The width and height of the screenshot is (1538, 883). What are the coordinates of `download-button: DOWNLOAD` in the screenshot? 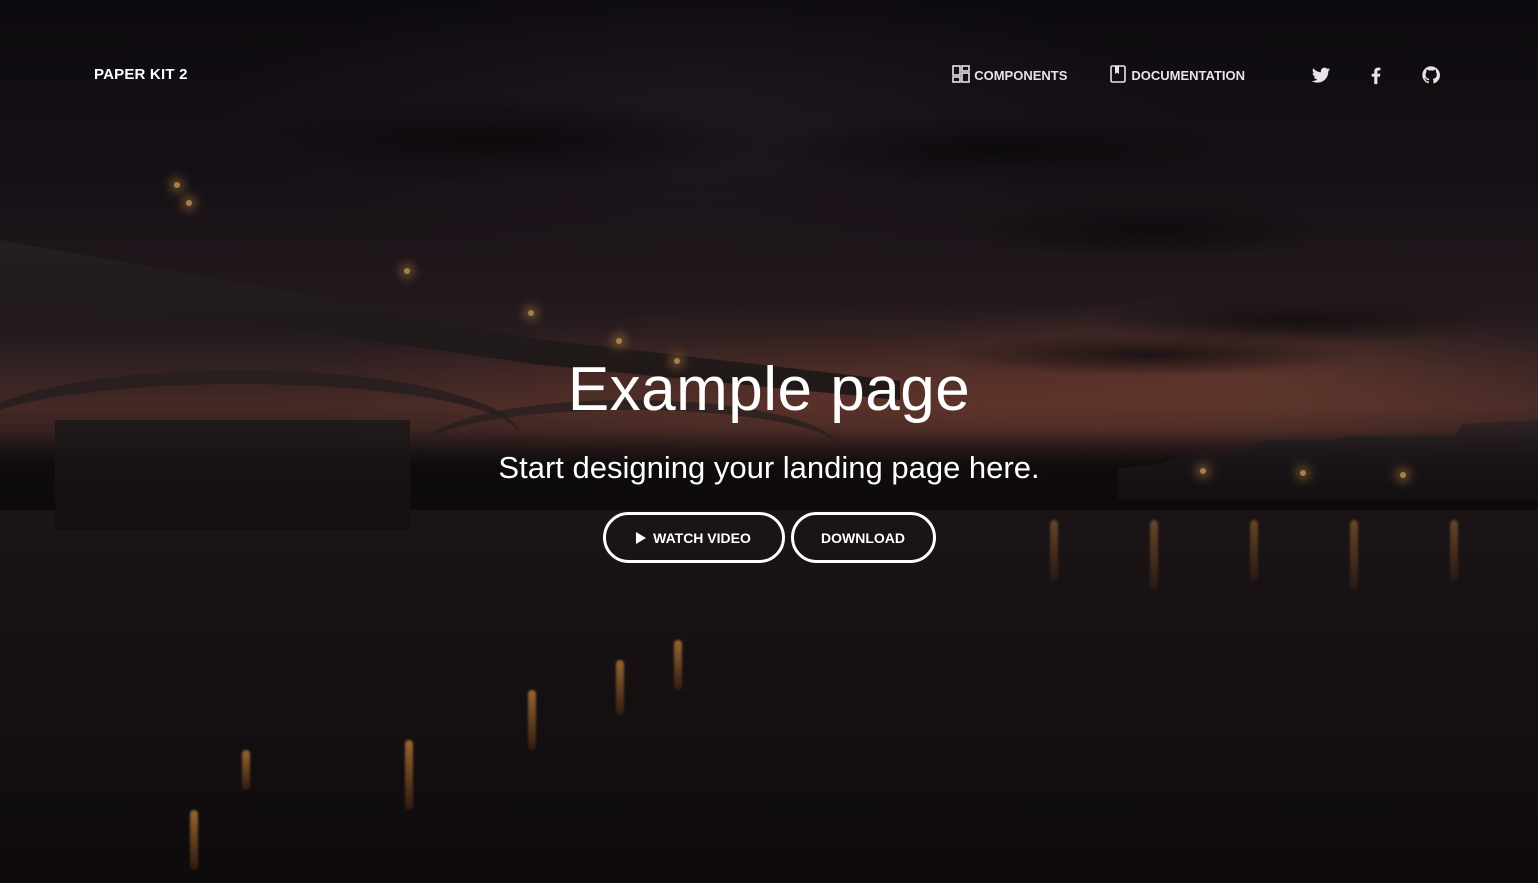 It's located at (863, 537).